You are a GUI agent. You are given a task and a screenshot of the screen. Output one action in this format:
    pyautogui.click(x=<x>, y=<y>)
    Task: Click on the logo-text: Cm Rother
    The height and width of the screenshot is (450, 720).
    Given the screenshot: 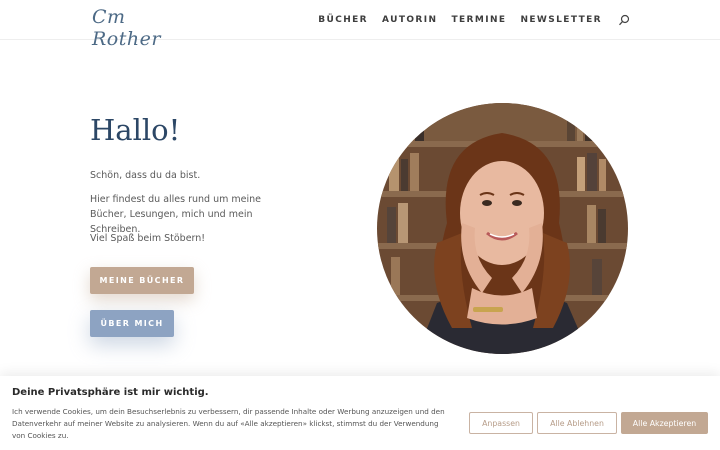 What is the action you would take?
    pyautogui.click(x=126, y=28)
    